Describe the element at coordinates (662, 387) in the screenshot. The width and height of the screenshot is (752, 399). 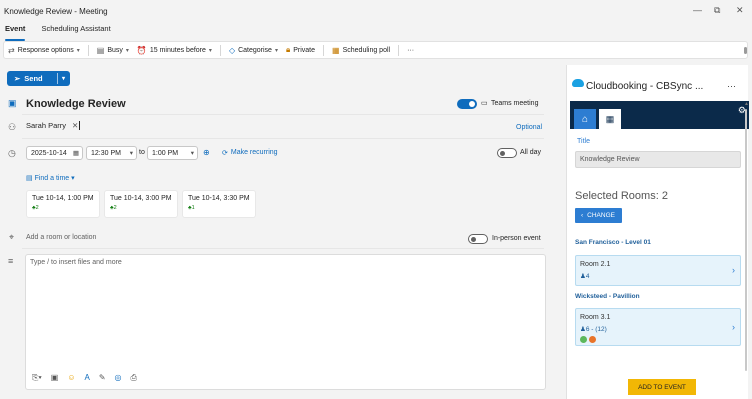
I see `add-to-event-button: ADD TO EVENT` at that location.